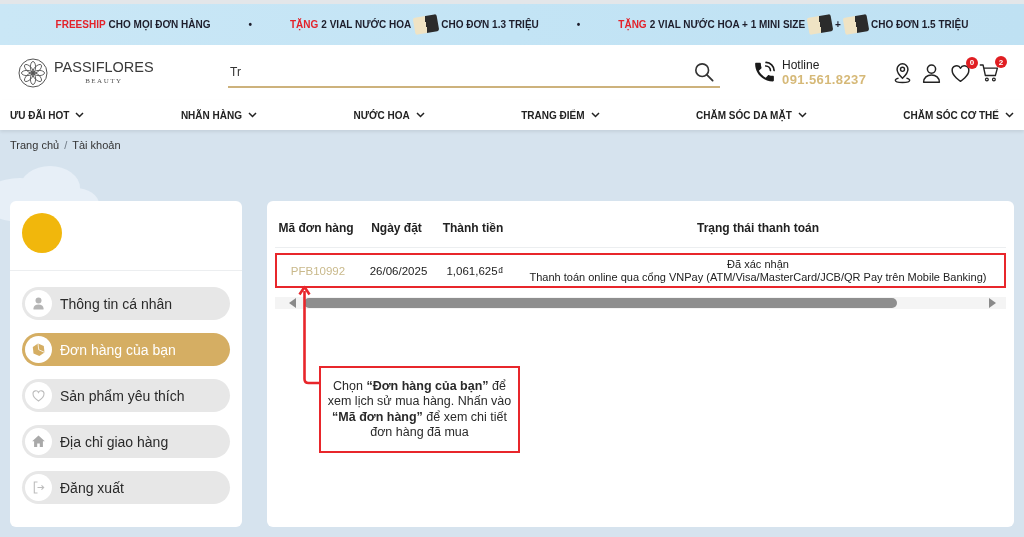 The image size is (1024, 537). Describe the element at coordinates (159, 24) in the screenshot. I see `promo-text: CHO MỌI ĐƠN HÀNG` at that location.